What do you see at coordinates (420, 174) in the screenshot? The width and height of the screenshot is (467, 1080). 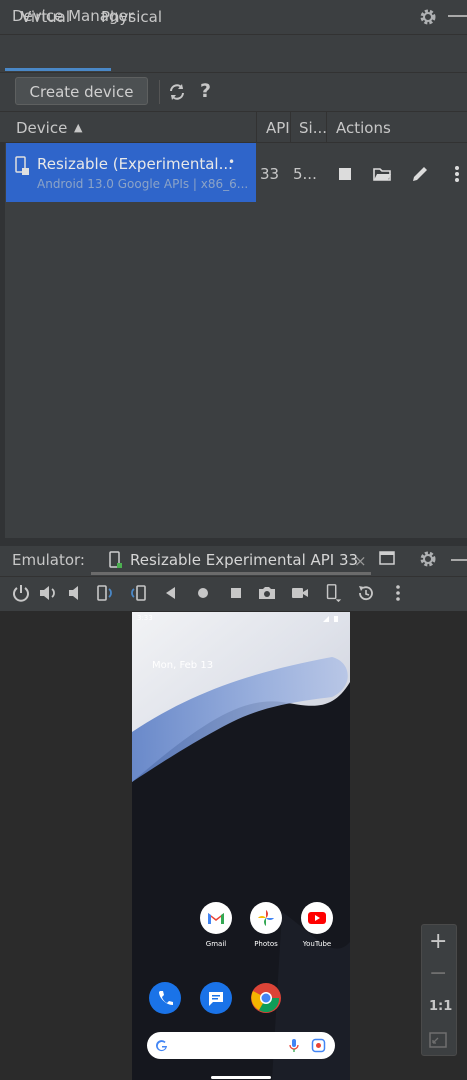 I see `edit-icon` at bounding box center [420, 174].